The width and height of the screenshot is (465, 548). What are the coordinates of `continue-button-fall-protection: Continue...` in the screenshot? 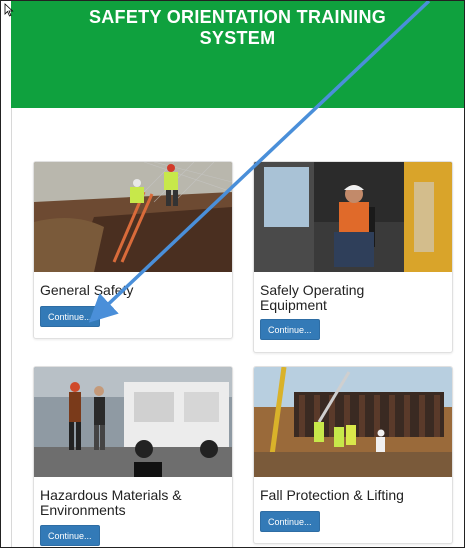 It's located at (290, 521).